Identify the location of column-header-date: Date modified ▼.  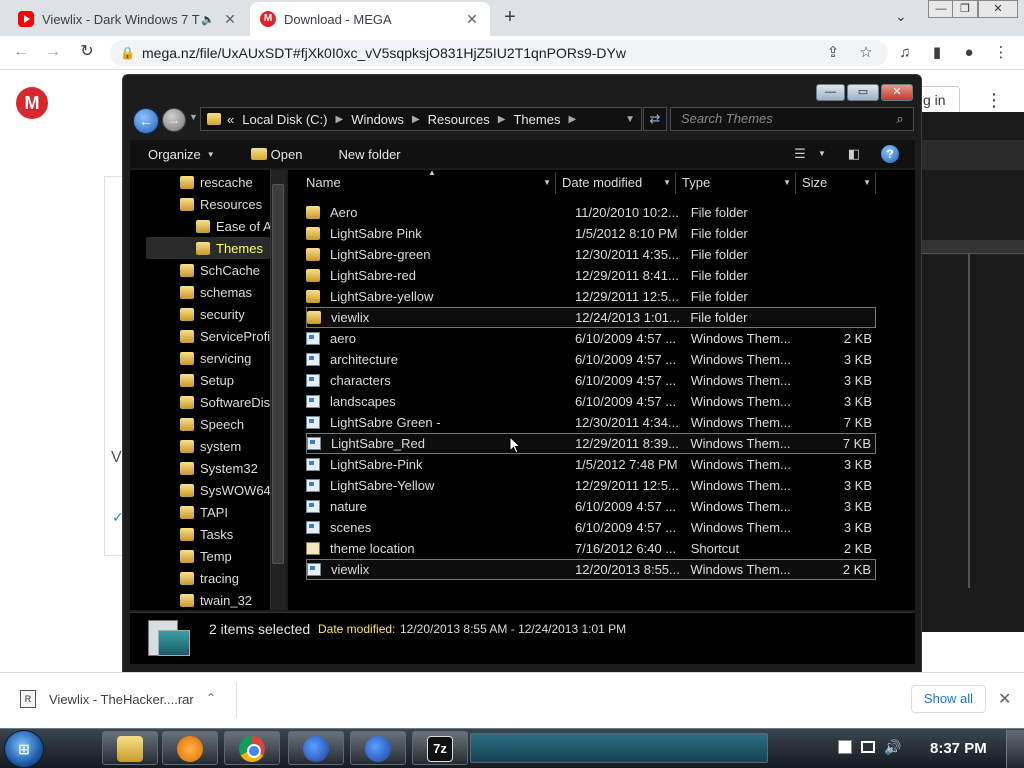
(616, 183).